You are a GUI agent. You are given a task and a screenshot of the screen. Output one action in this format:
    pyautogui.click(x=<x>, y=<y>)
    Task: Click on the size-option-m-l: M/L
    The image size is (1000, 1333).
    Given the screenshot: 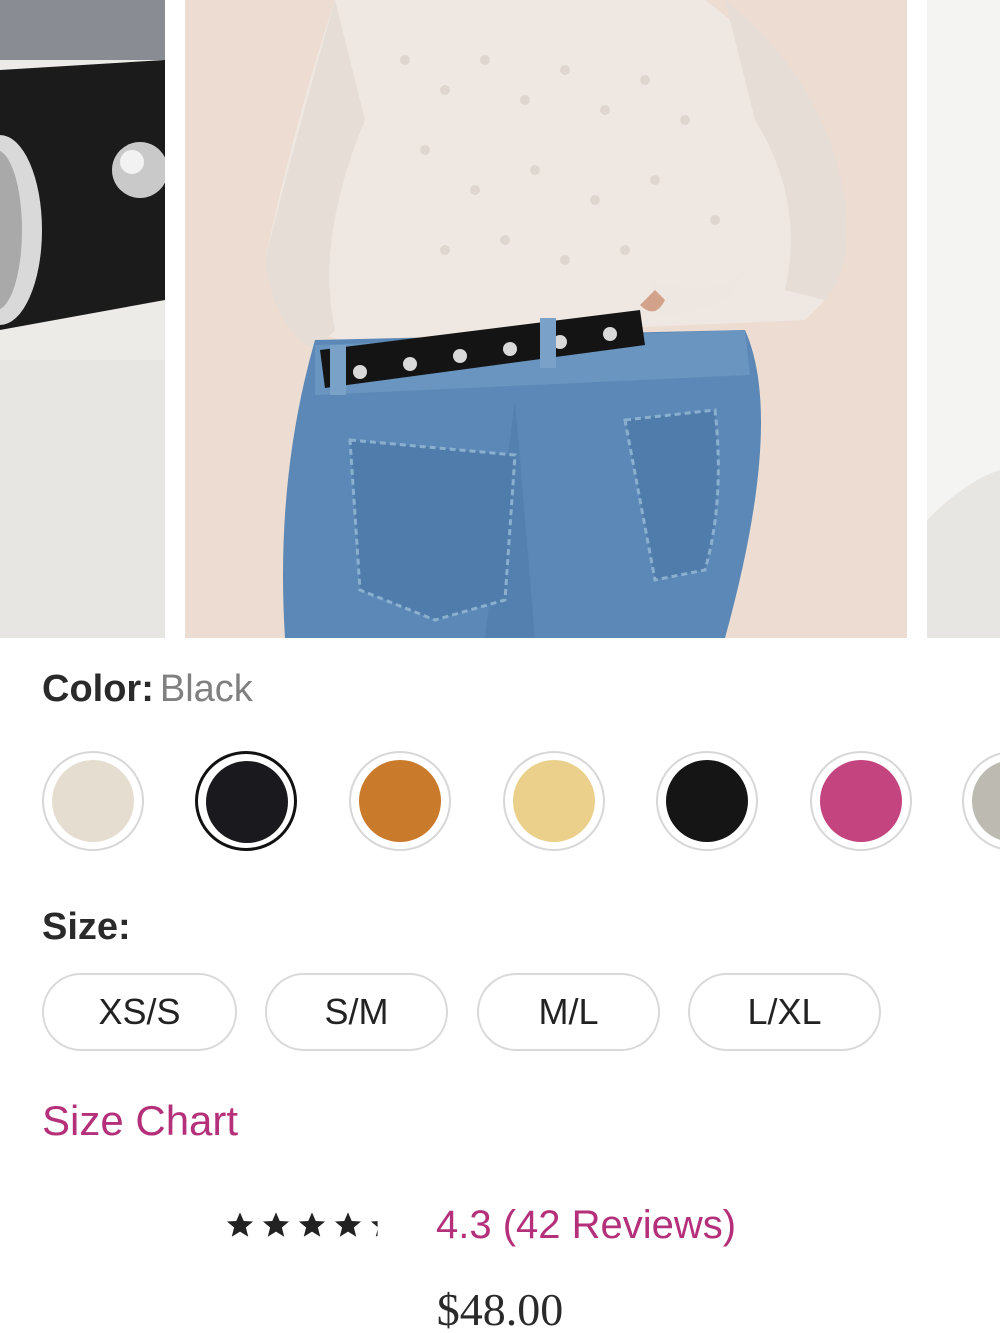 What is the action you would take?
    pyautogui.click(x=568, y=1012)
    